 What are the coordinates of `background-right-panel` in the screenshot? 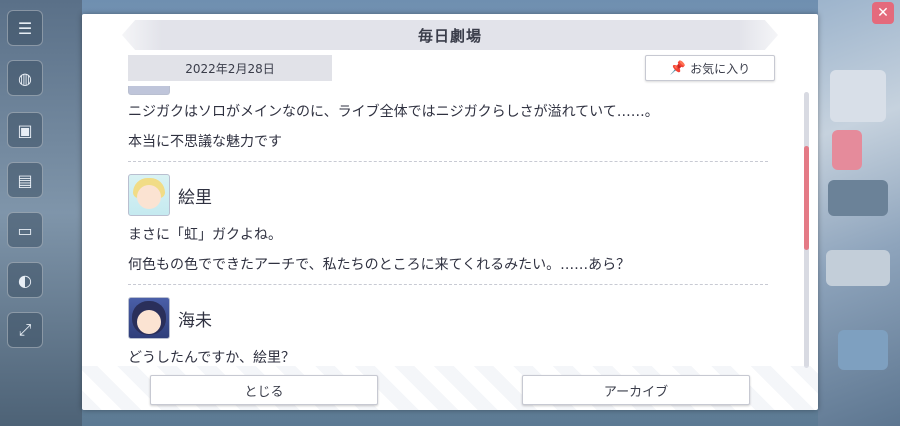 It's located at (859, 213).